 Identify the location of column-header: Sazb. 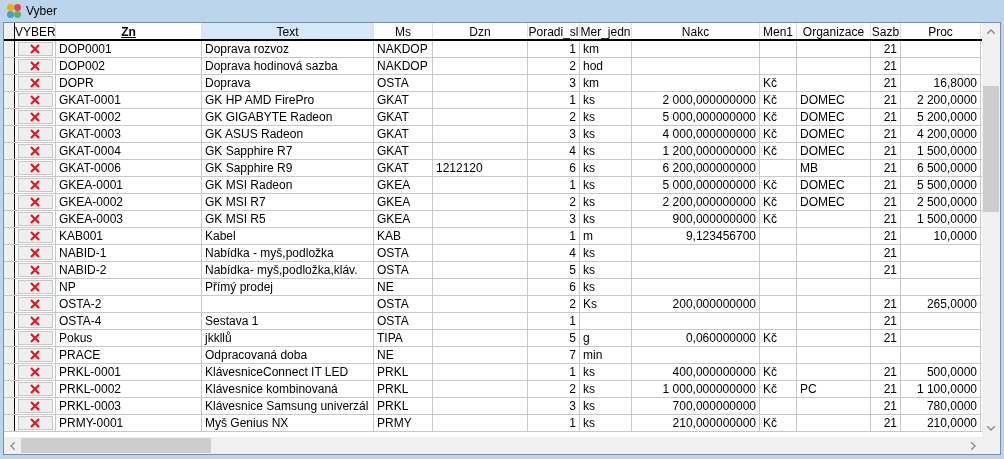
(886, 31).